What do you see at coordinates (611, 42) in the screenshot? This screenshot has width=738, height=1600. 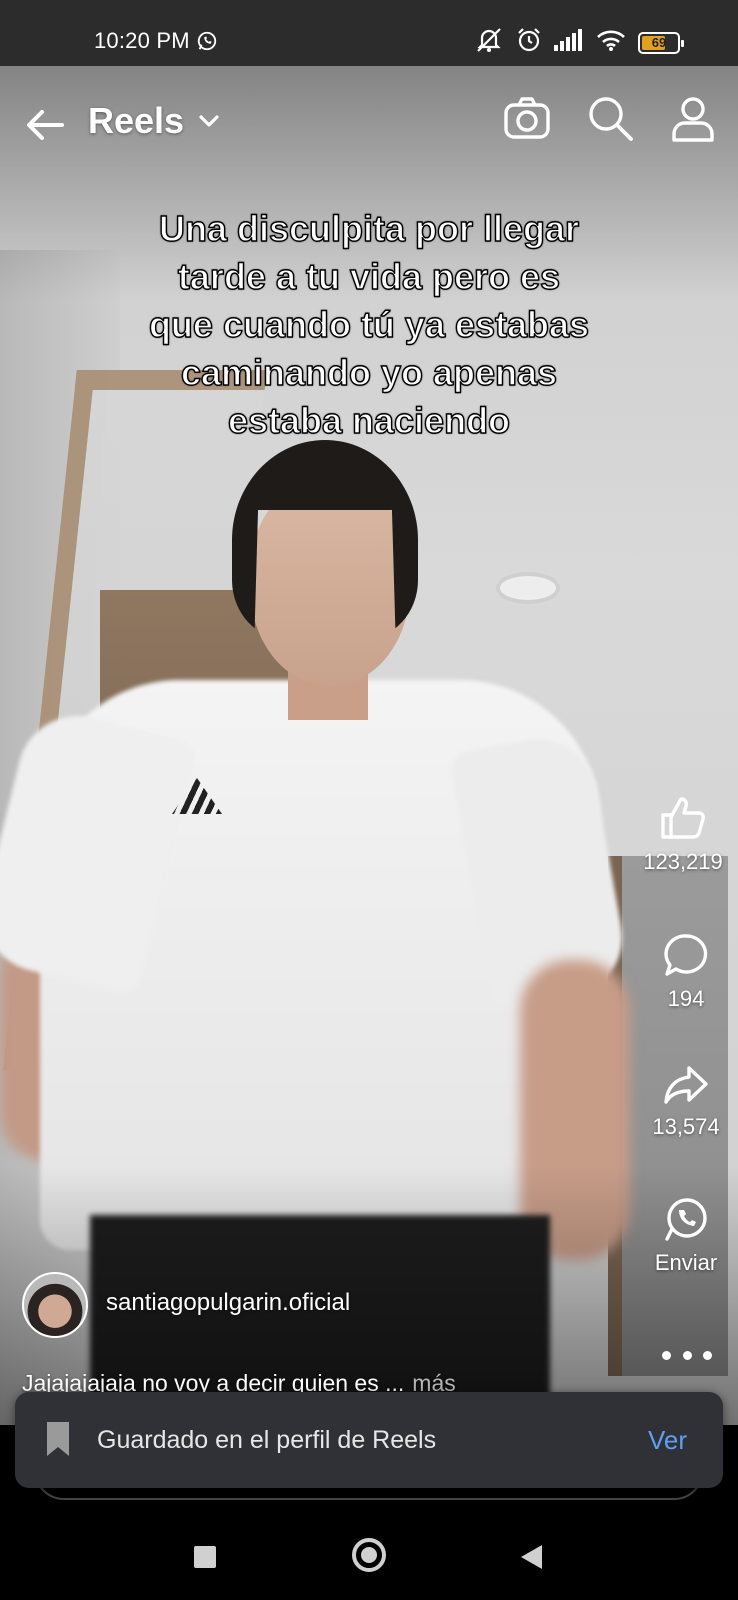 I see `wifi-icon` at bounding box center [611, 42].